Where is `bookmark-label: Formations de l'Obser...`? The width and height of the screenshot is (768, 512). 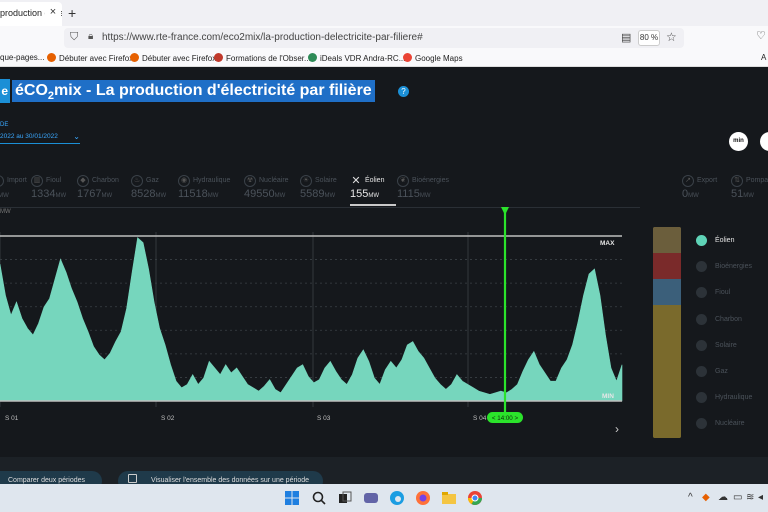 bookmark-label: Formations de l'Obser... is located at coordinates (268, 58).